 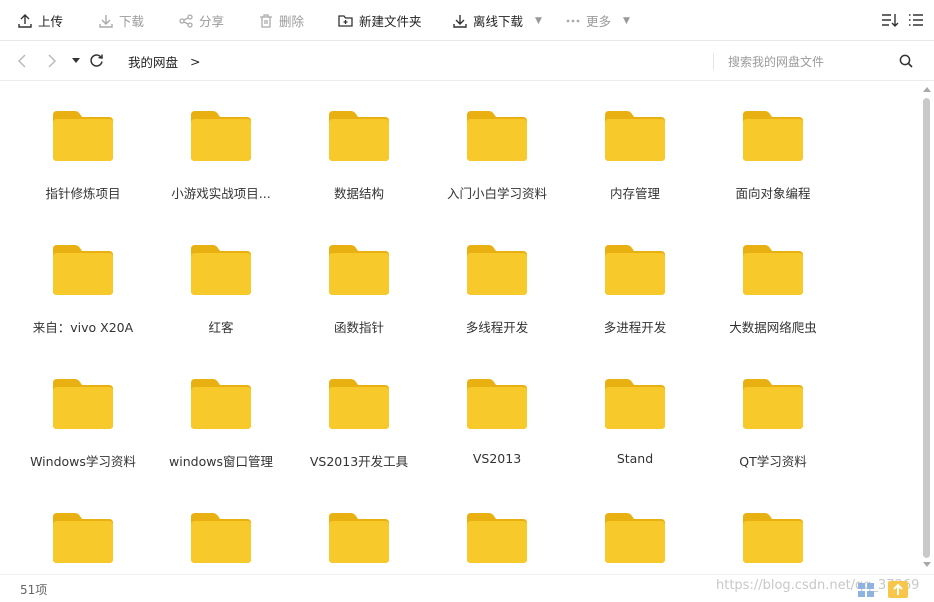 What do you see at coordinates (76, 61) in the screenshot?
I see `history-dropdown-icon` at bounding box center [76, 61].